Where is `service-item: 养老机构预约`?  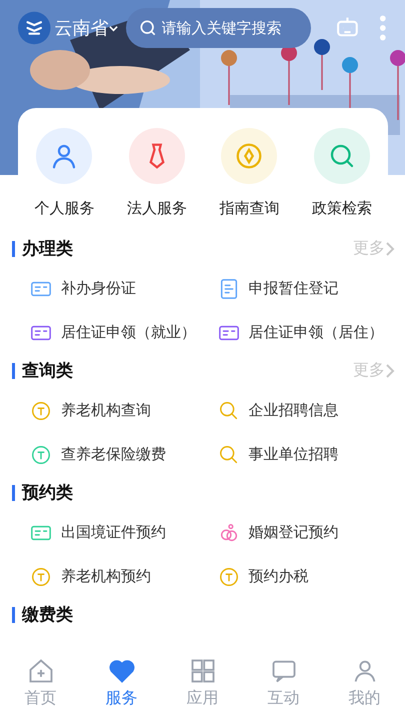 service-item: 养老机构预约 is located at coordinates (124, 577).